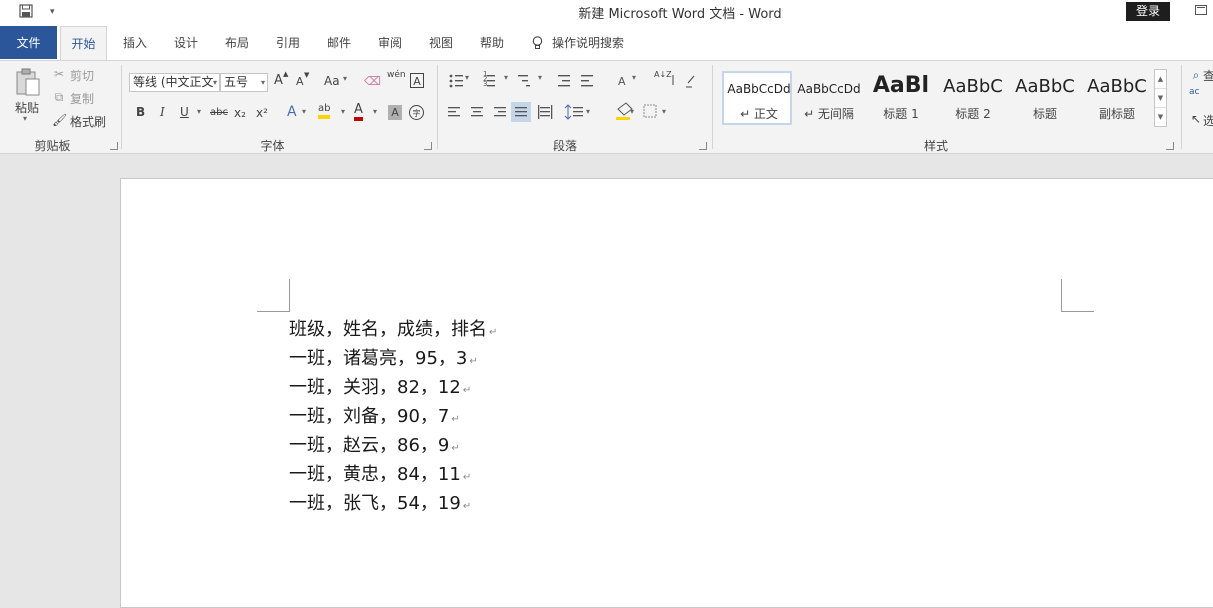 The height and width of the screenshot is (608, 1213). What do you see at coordinates (606, 13) in the screenshot?
I see `title-bar: ▾ 新建 Microsoft Word 文档 - Word 登录` at bounding box center [606, 13].